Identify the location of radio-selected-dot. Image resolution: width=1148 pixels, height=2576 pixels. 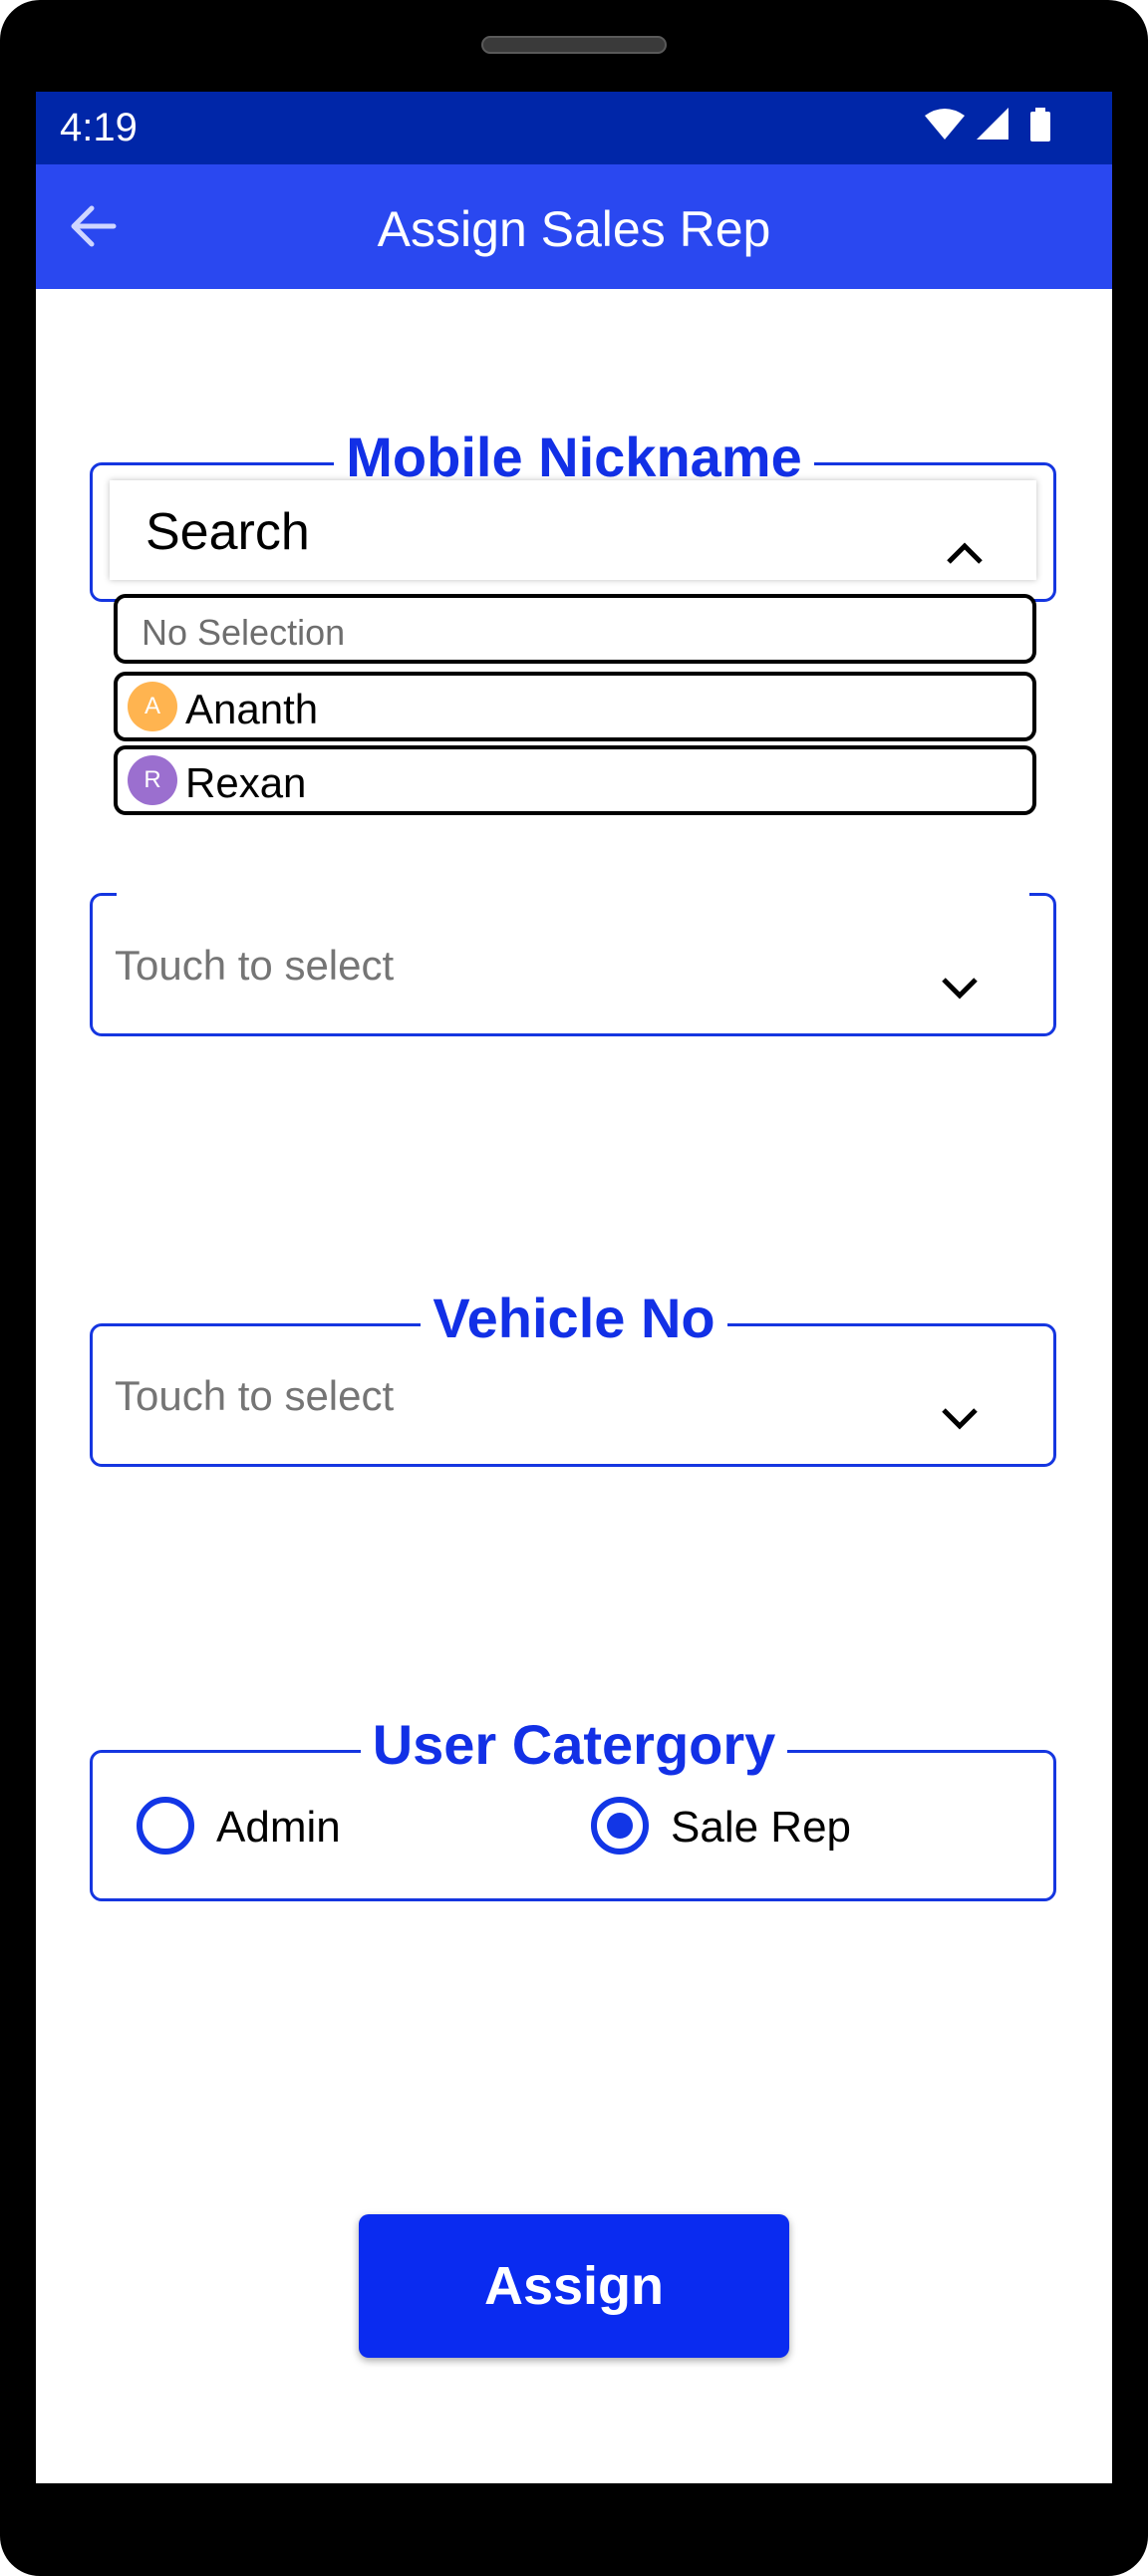
(620, 1826).